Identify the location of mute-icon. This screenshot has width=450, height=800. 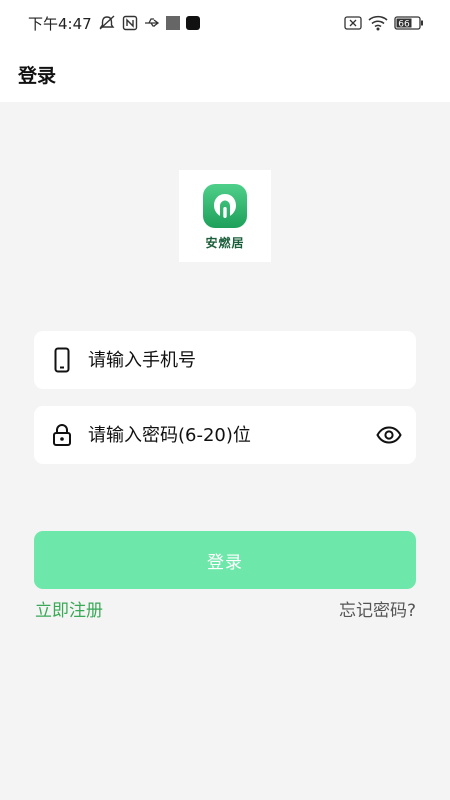
(107, 23).